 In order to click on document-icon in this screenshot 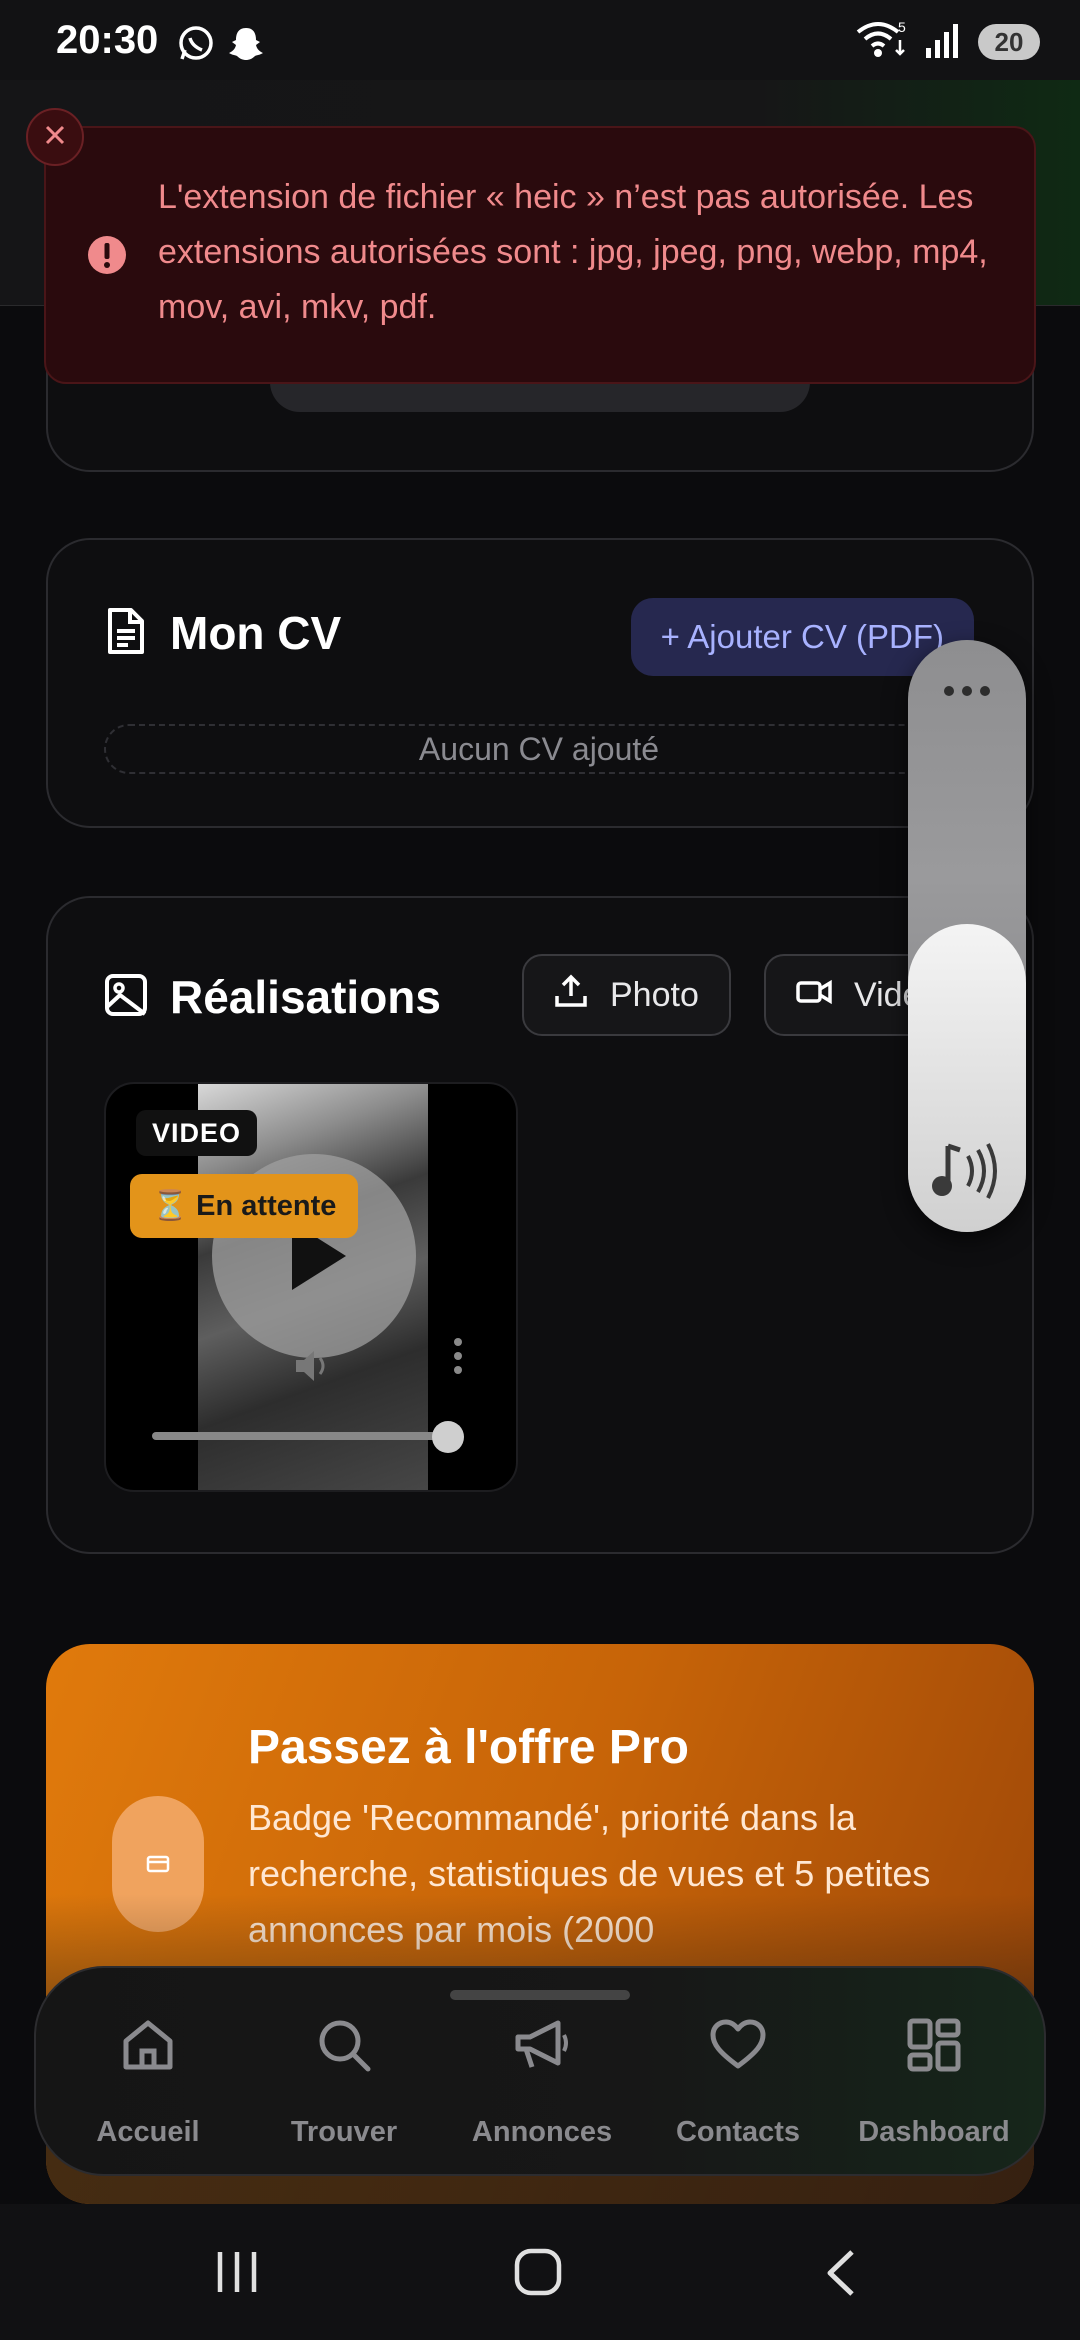, I will do `click(126, 633)`.